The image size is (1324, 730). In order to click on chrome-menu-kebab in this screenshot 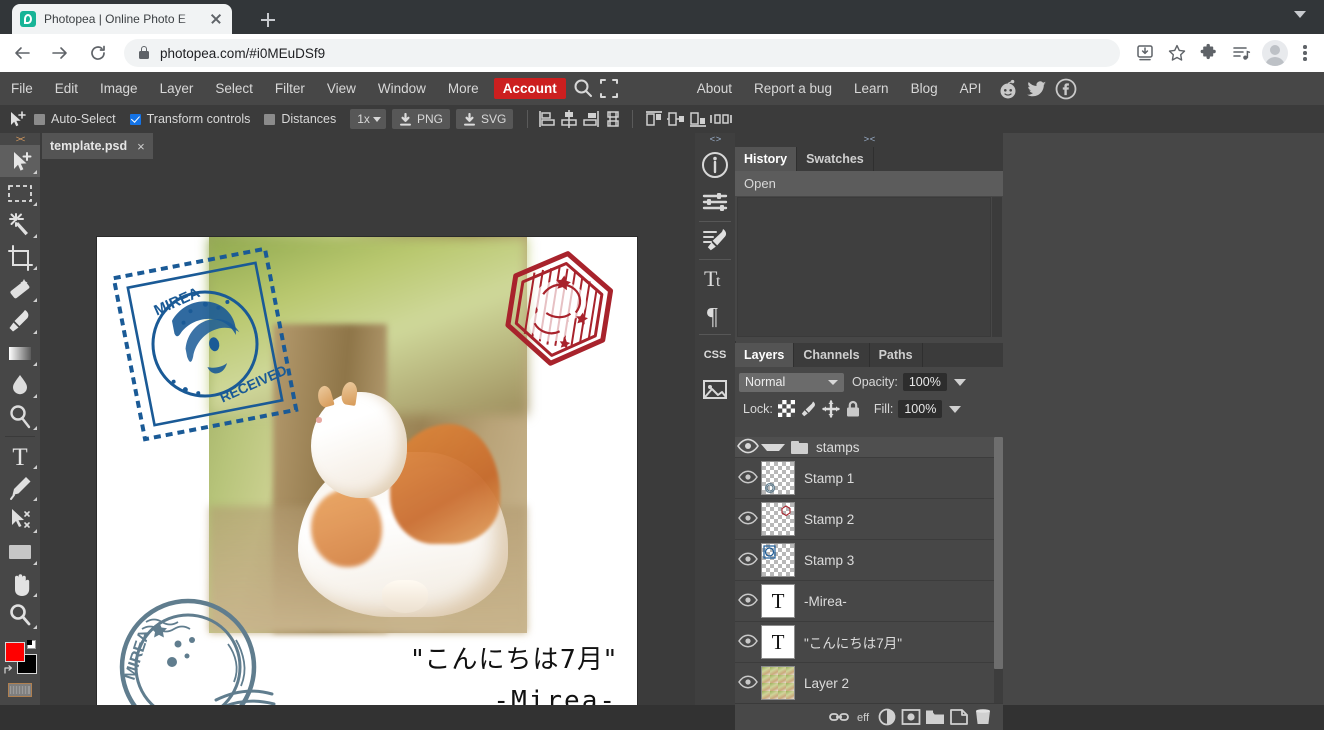, I will do `click(1305, 53)`.